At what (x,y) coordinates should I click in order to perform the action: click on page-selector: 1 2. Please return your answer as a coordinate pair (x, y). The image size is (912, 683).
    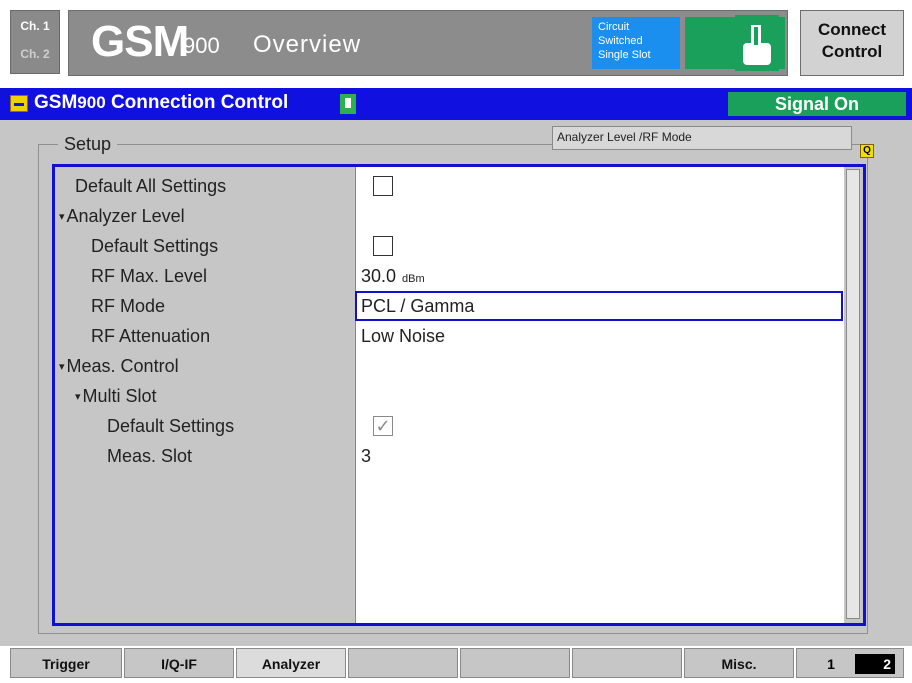
    Looking at the image, I should click on (850, 663).